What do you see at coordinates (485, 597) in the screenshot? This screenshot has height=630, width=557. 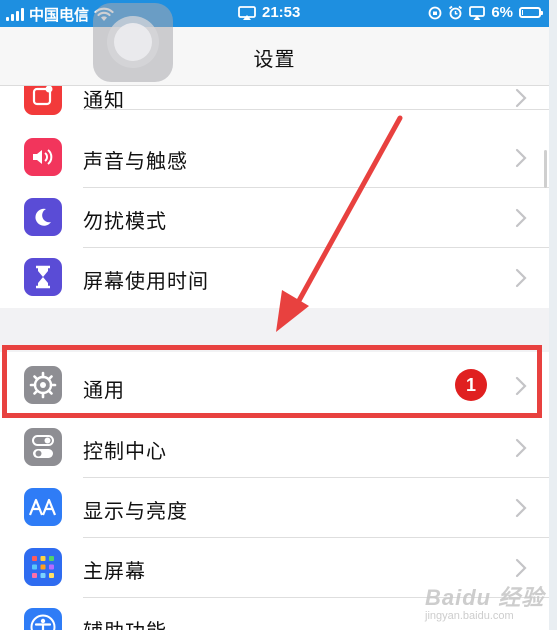 I see `watermark-logo: Baidu 经验` at bounding box center [485, 597].